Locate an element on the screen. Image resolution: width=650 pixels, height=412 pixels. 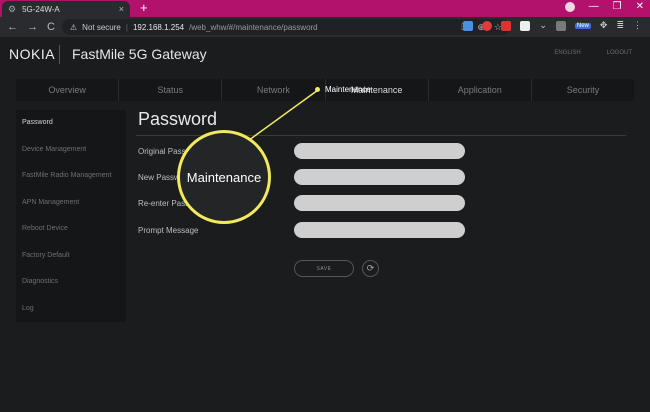
extension-white-icon is located at coordinates (525, 25).